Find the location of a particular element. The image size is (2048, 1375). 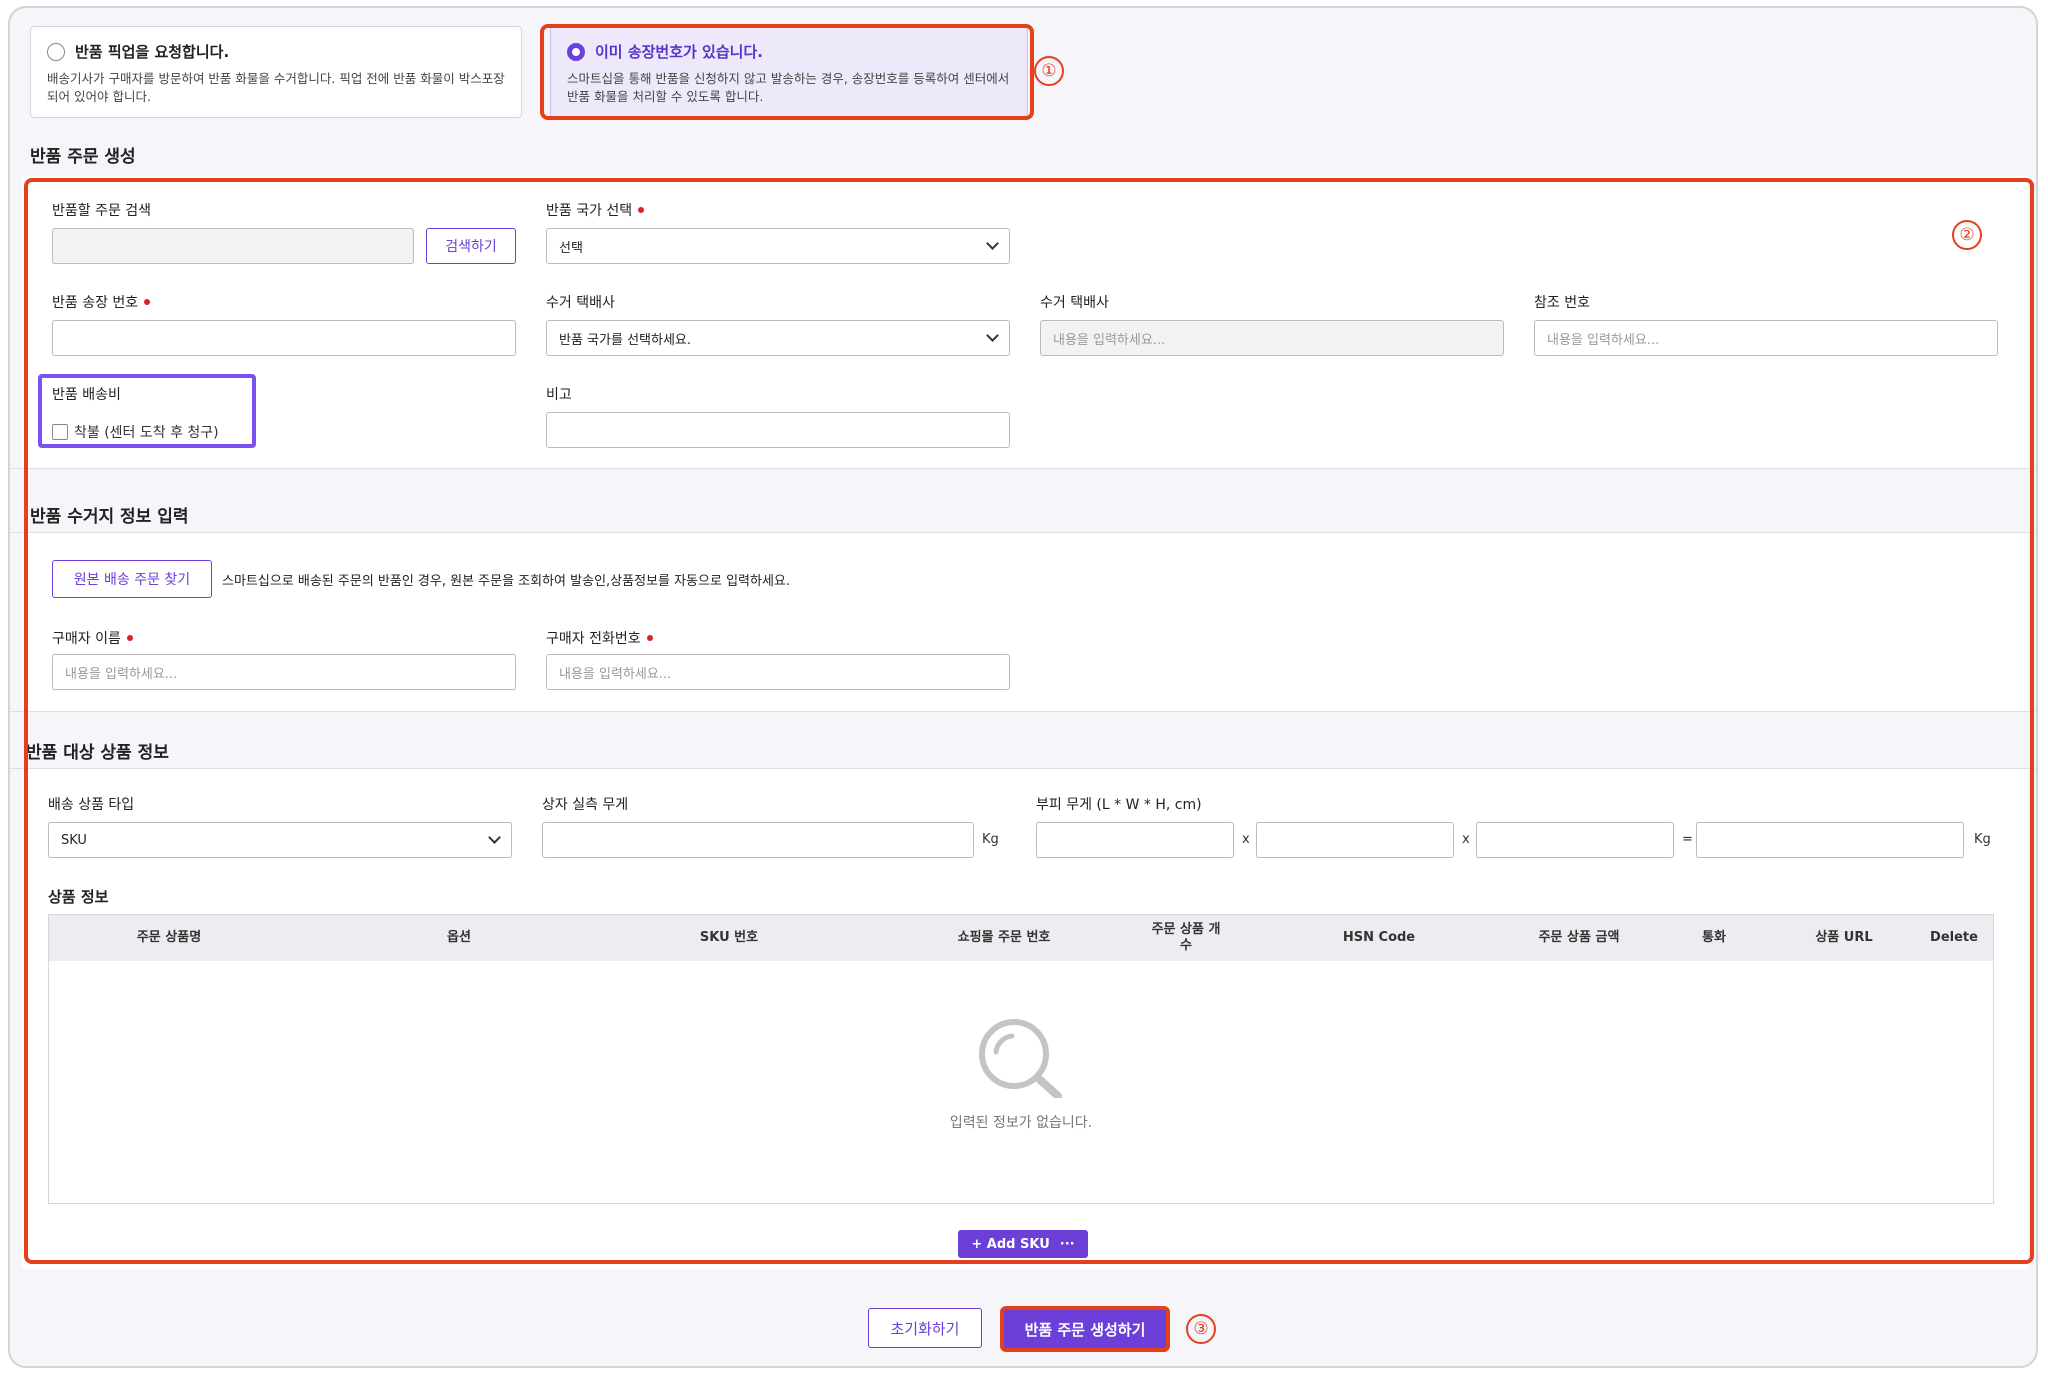

option-label: 반품 픽업을 요청합니다. is located at coordinates (152, 52).